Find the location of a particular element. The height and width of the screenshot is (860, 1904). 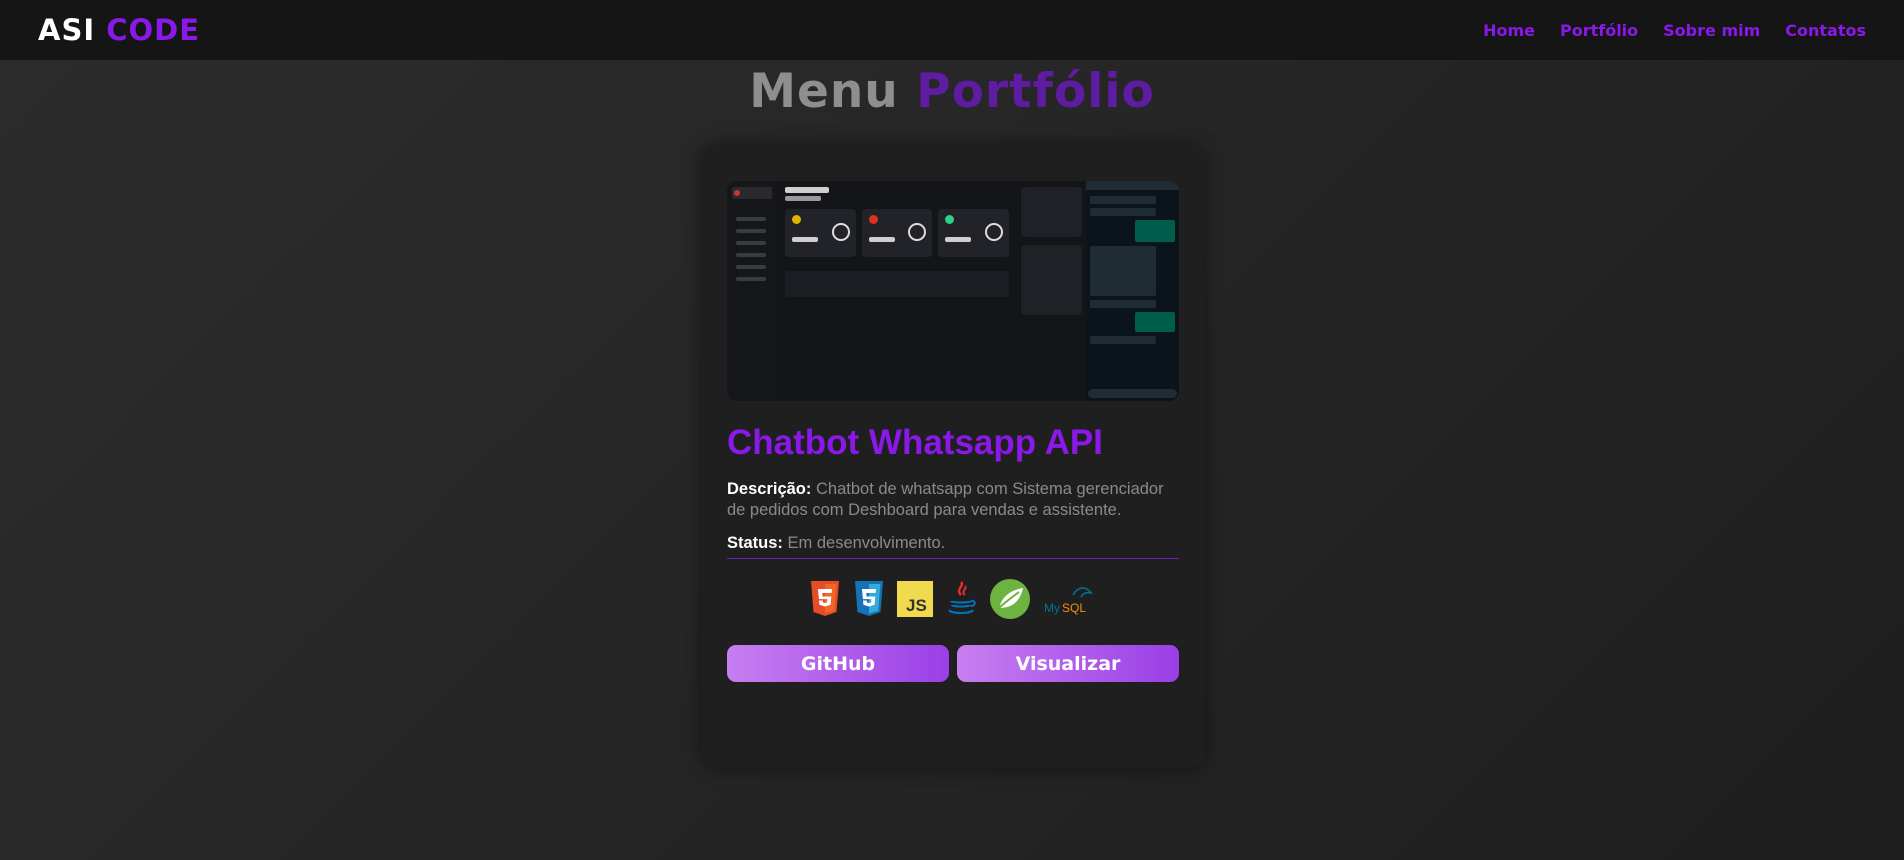

javascript-icon: JS is located at coordinates (915, 599).